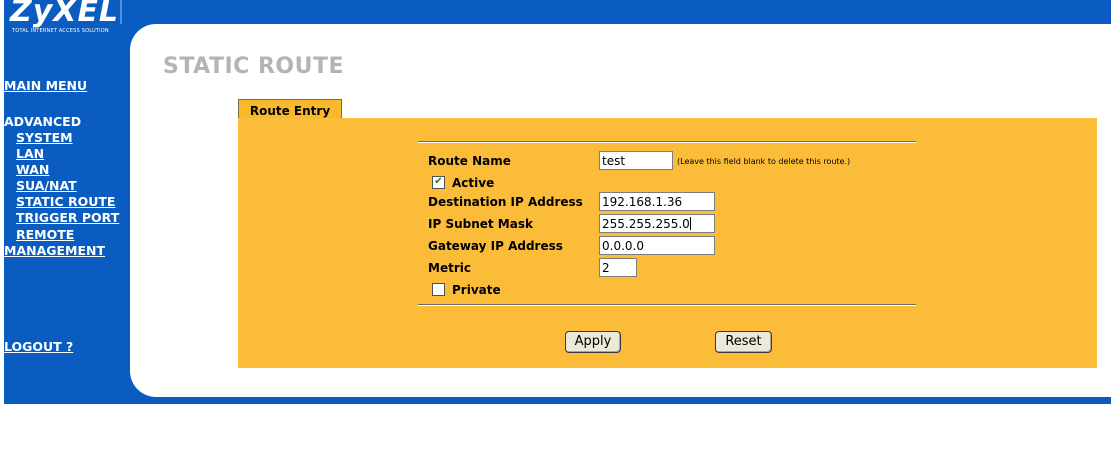 This screenshot has width=1111, height=450. What do you see at coordinates (438, 289) in the screenshot?
I see `private-checkbox` at bounding box center [438, 289].